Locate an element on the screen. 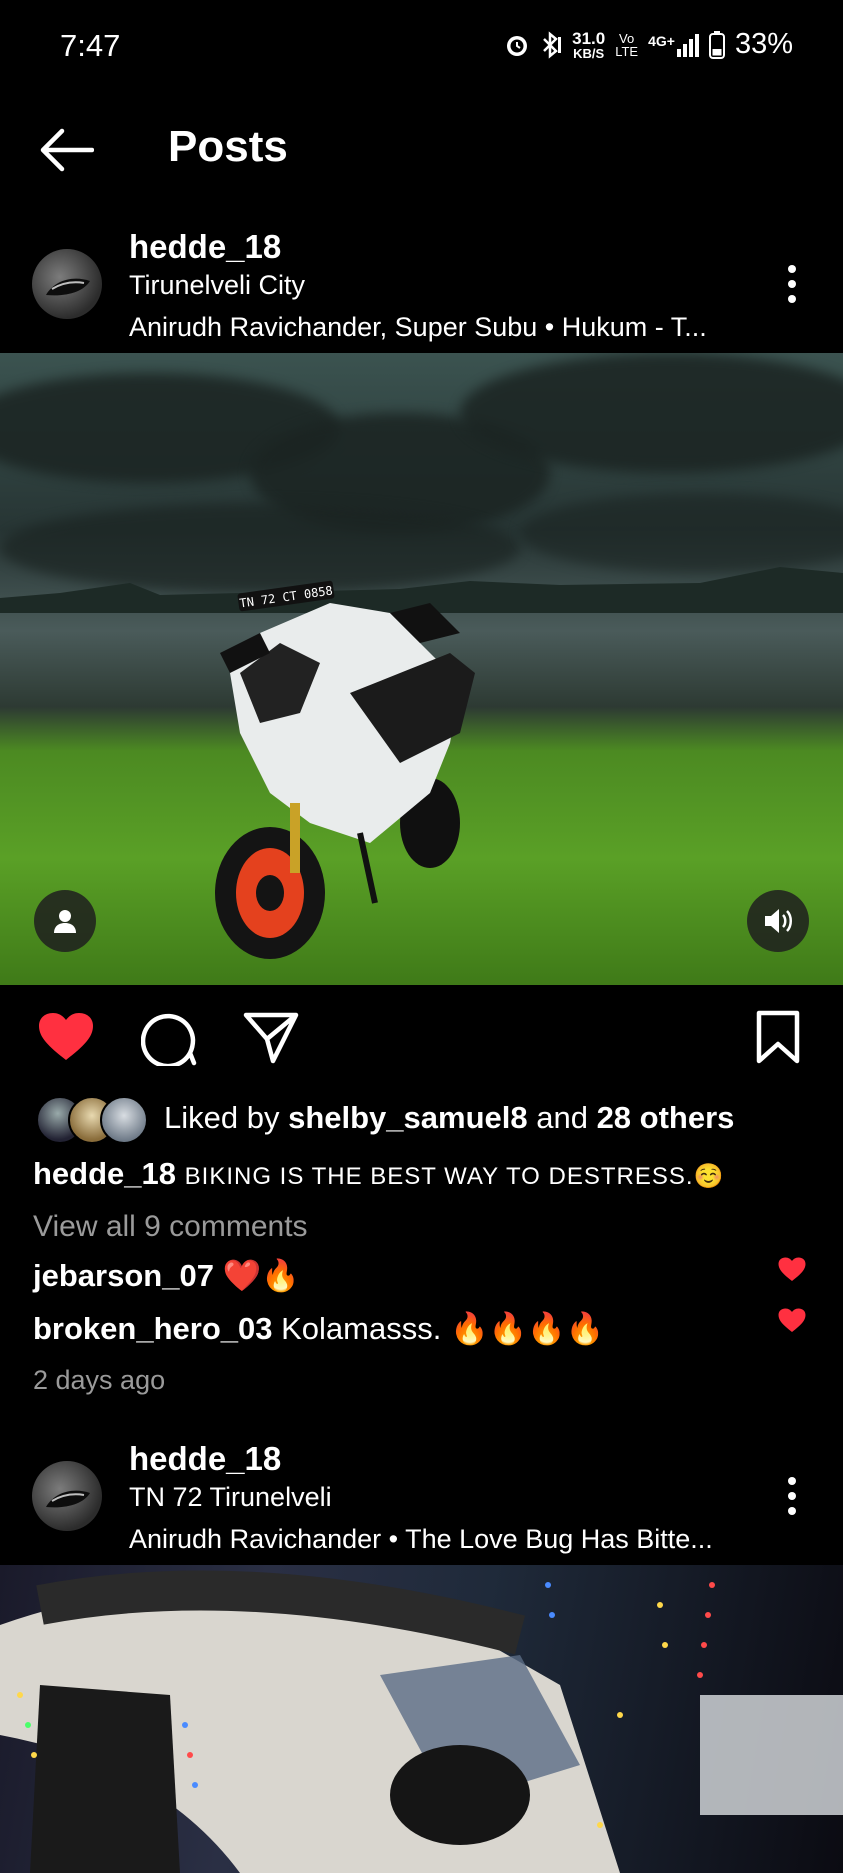 Image resolution: width=843 pixels, height=1873 pixels. comment-icon is located at coordinates (169, 1038).